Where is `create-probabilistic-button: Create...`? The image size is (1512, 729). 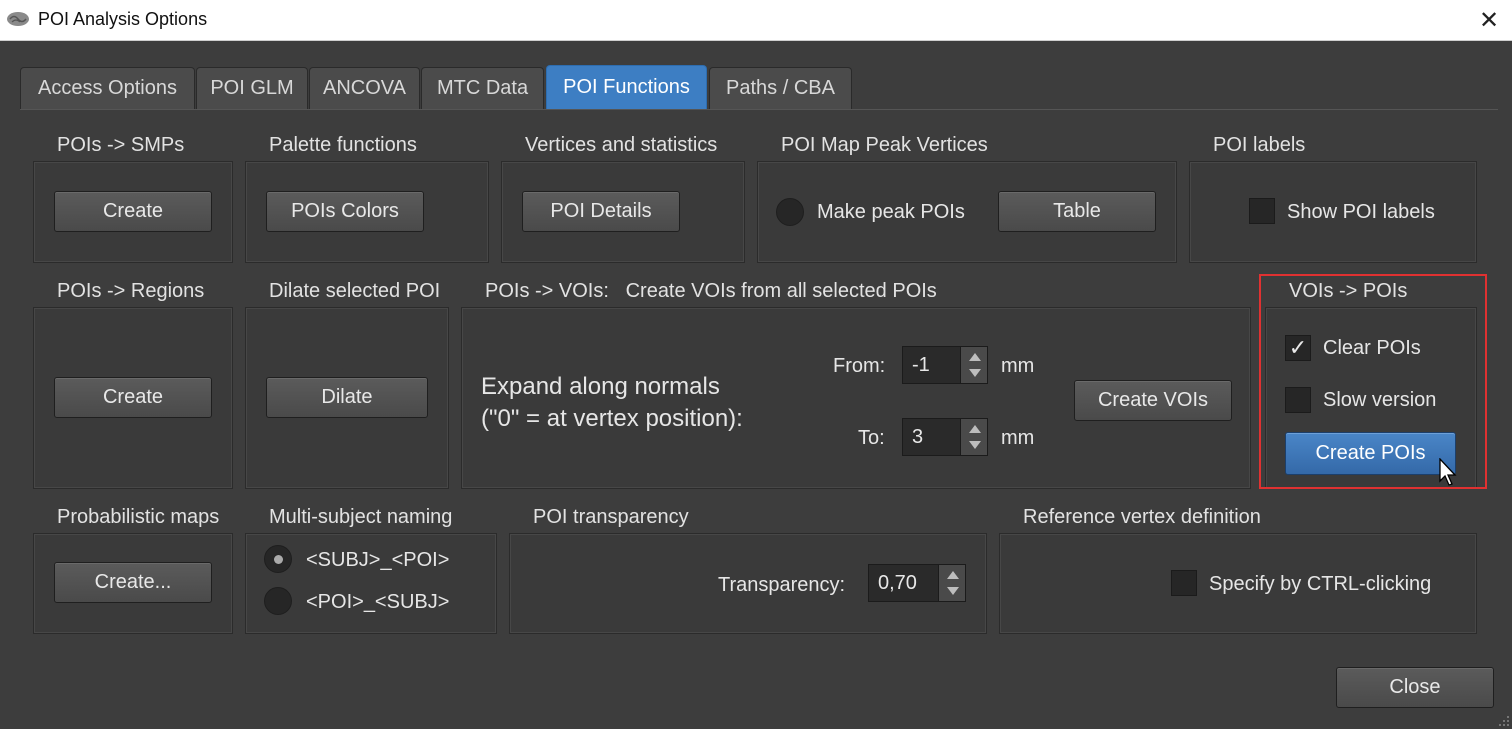
create-probabilistic-button: Create... is located at coordinates (133, 582).